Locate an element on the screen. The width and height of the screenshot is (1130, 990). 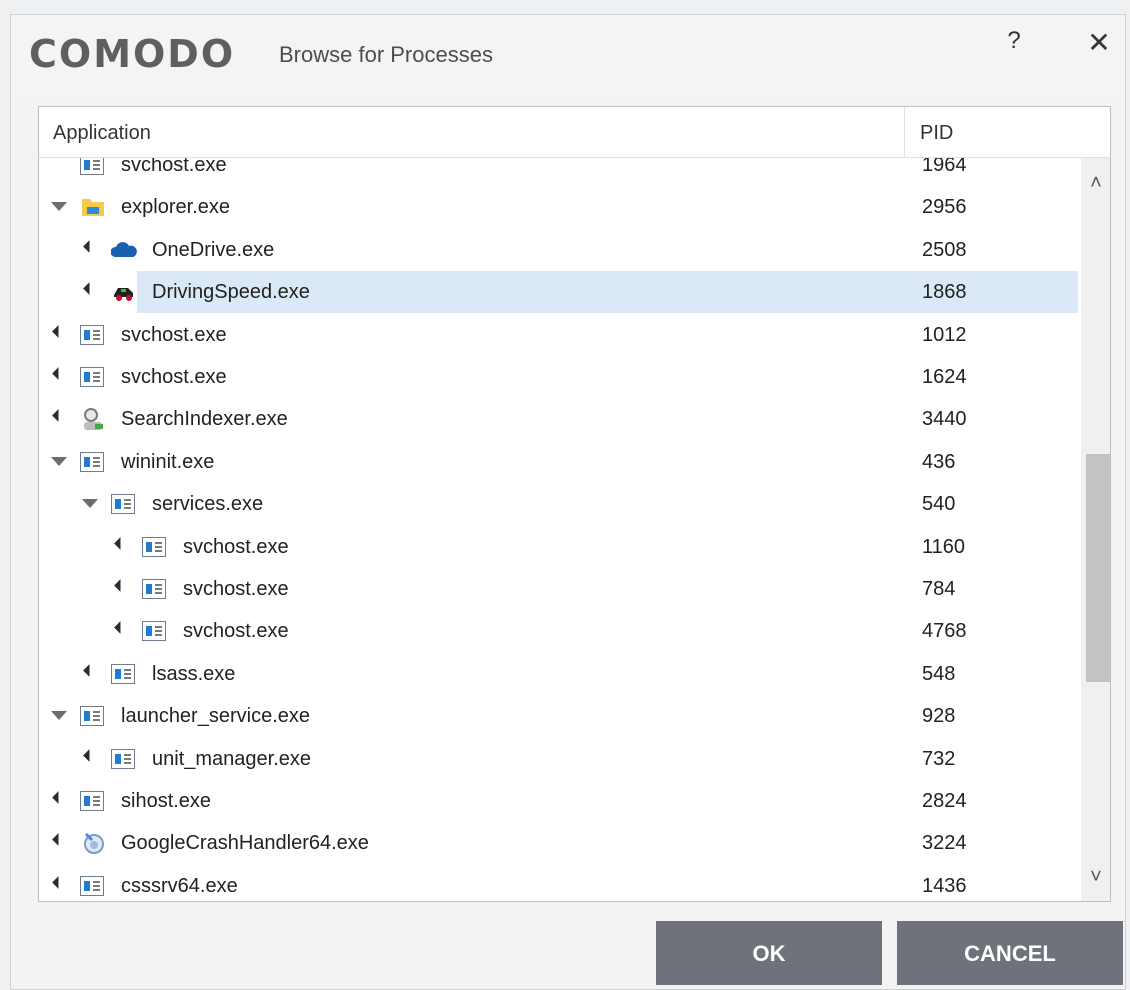
table-row: svchost.exe 1624 is located at coordinates (559, 377).